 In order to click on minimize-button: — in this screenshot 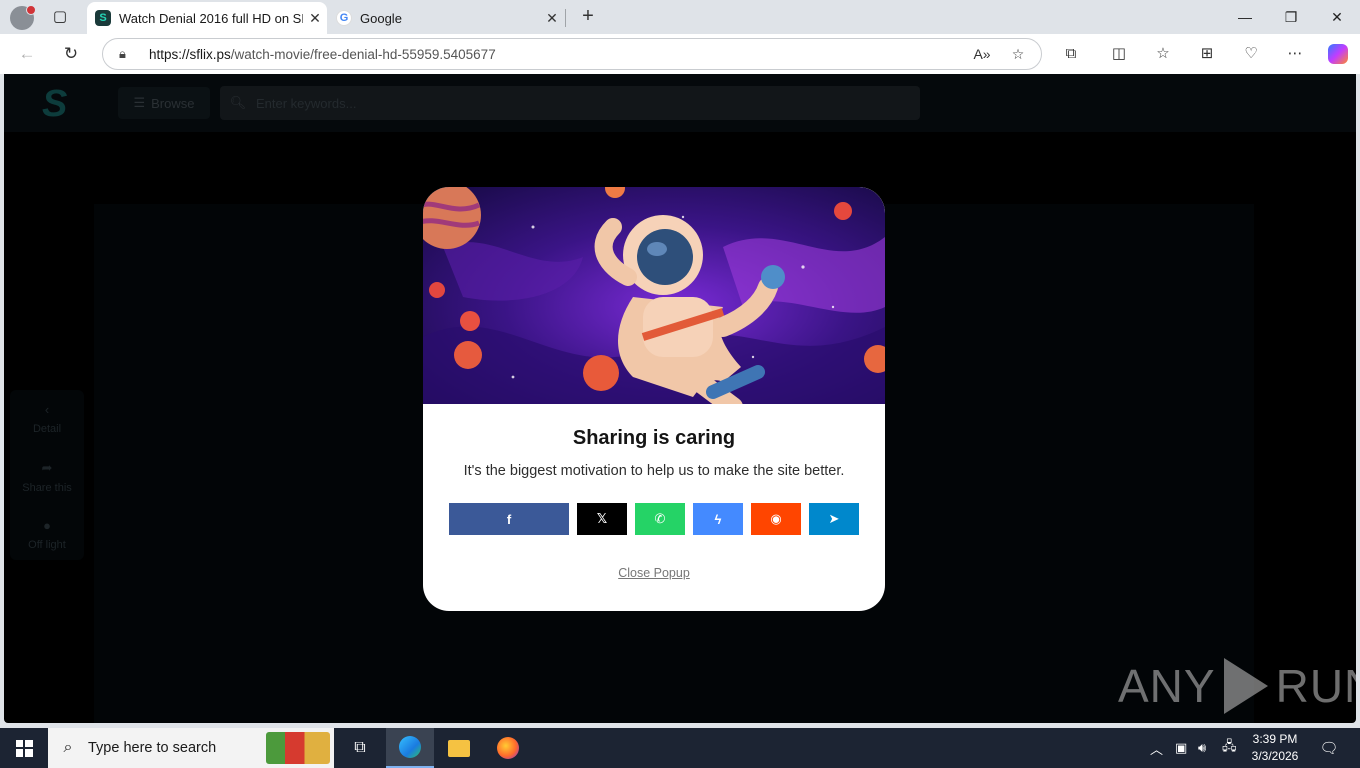, I will do `click(1245, 17)`.